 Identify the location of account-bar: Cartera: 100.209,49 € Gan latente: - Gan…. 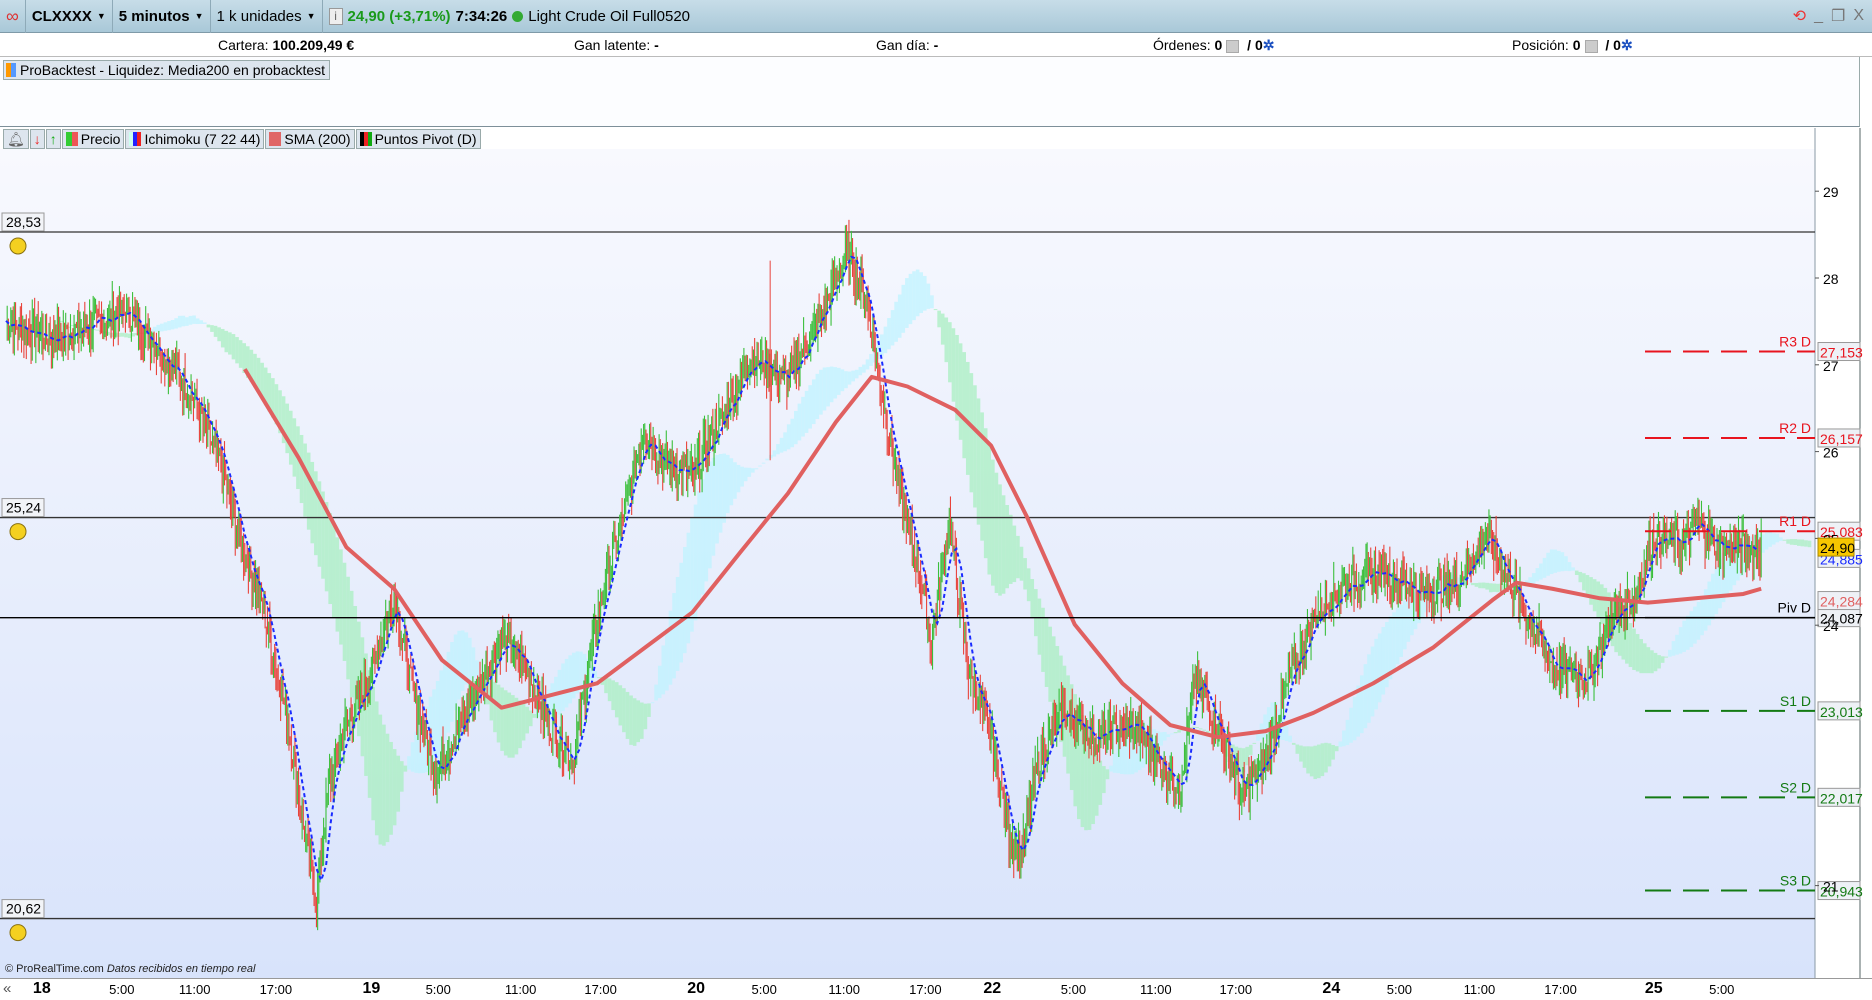
(936, 45).